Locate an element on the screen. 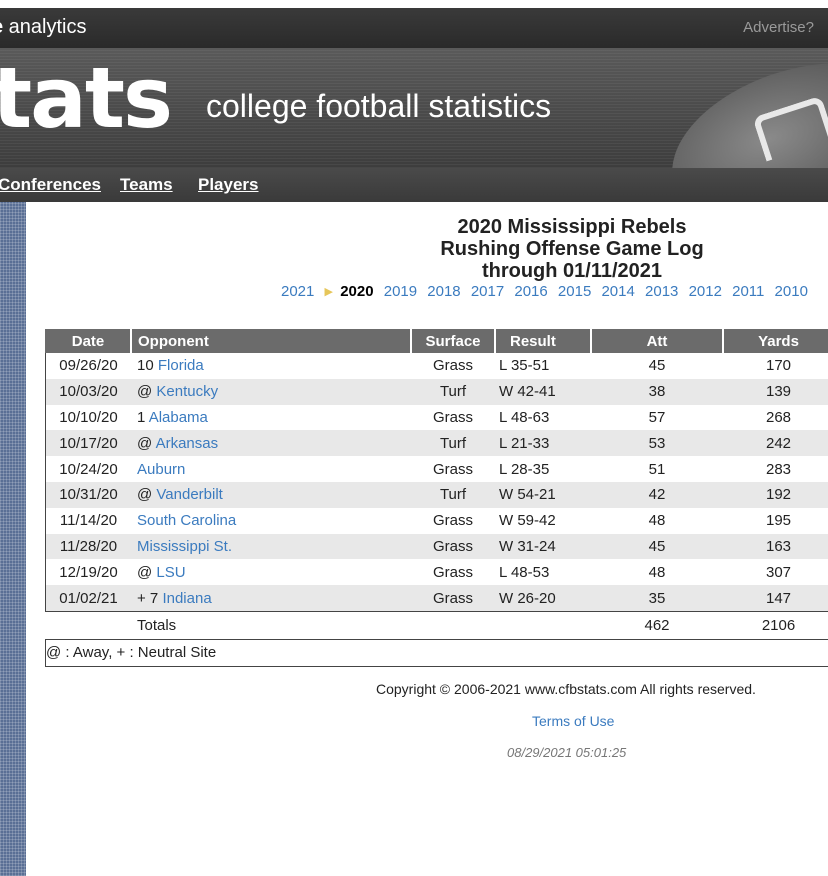  table-row: 10/10/20 1 Alabama Grass L 48-63 57 268 is located at coordinates (436, 417).